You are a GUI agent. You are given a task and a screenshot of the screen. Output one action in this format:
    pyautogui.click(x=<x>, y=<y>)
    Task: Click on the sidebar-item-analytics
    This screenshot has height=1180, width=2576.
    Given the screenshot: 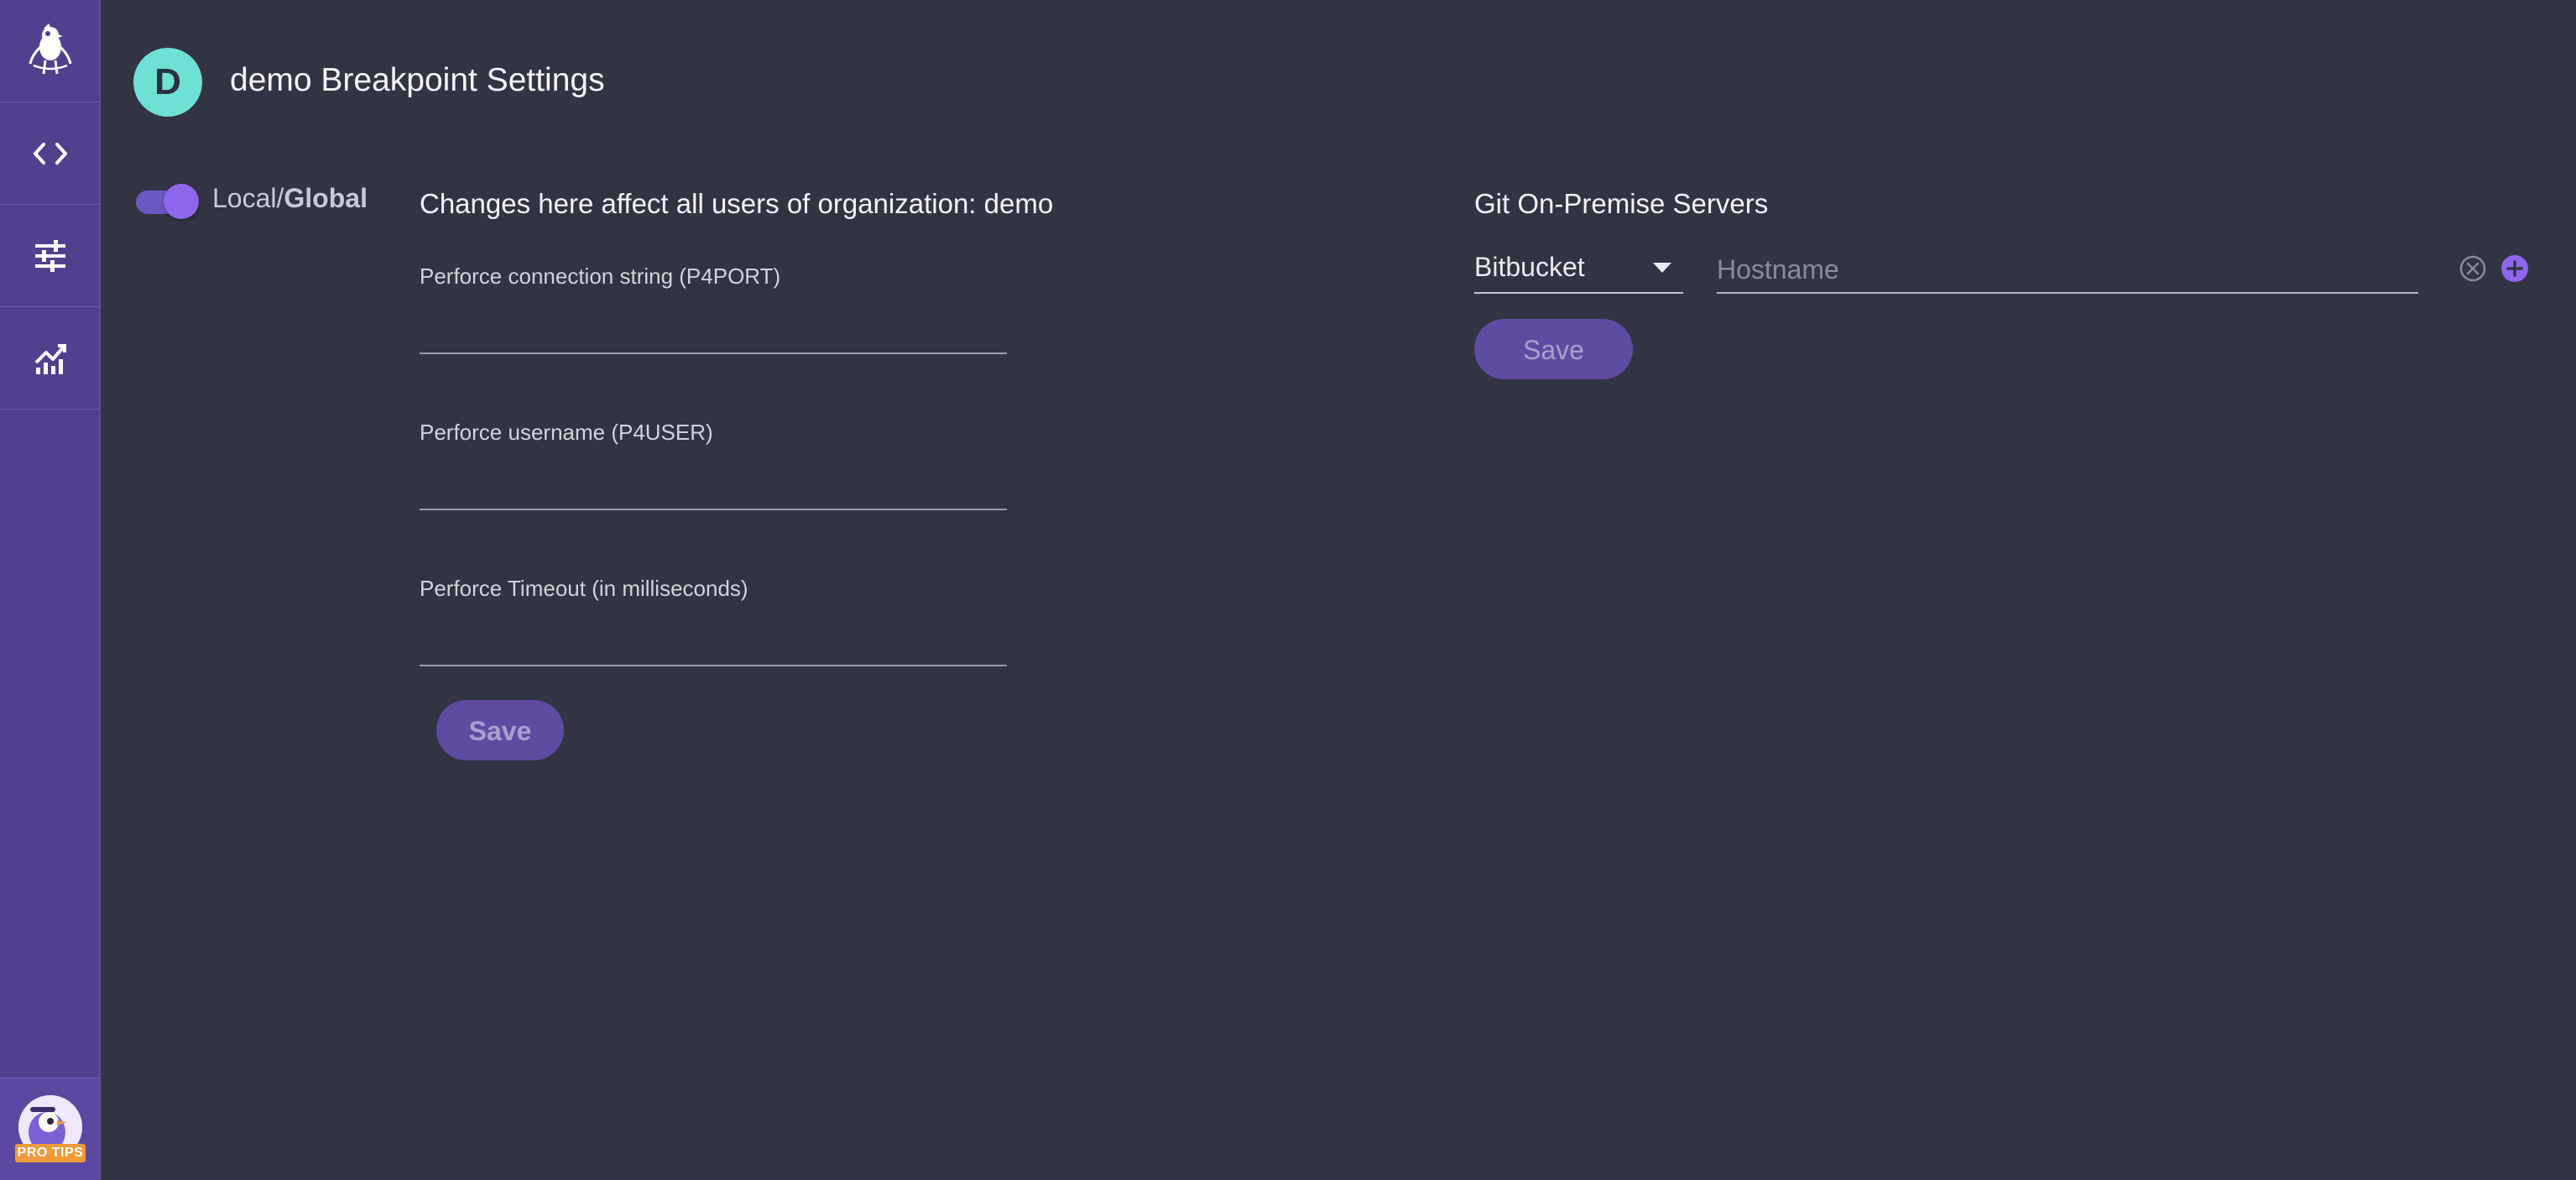 What is the action you would take?
    pyautogui.click(x=50, y=359)
    